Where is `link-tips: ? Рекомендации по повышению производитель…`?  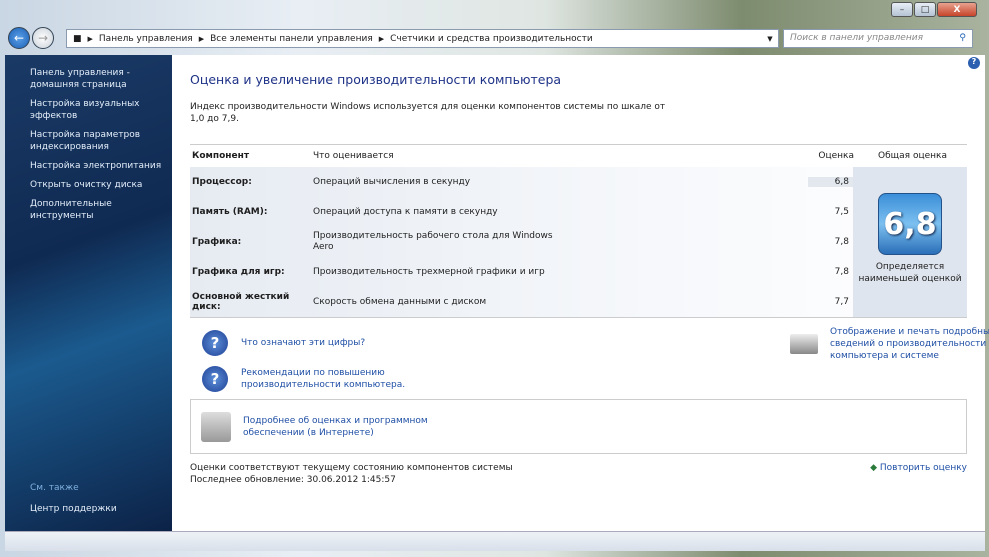 link-tips: ? Рекомендации по повышению производитель… is located at coordinates (306, 379).